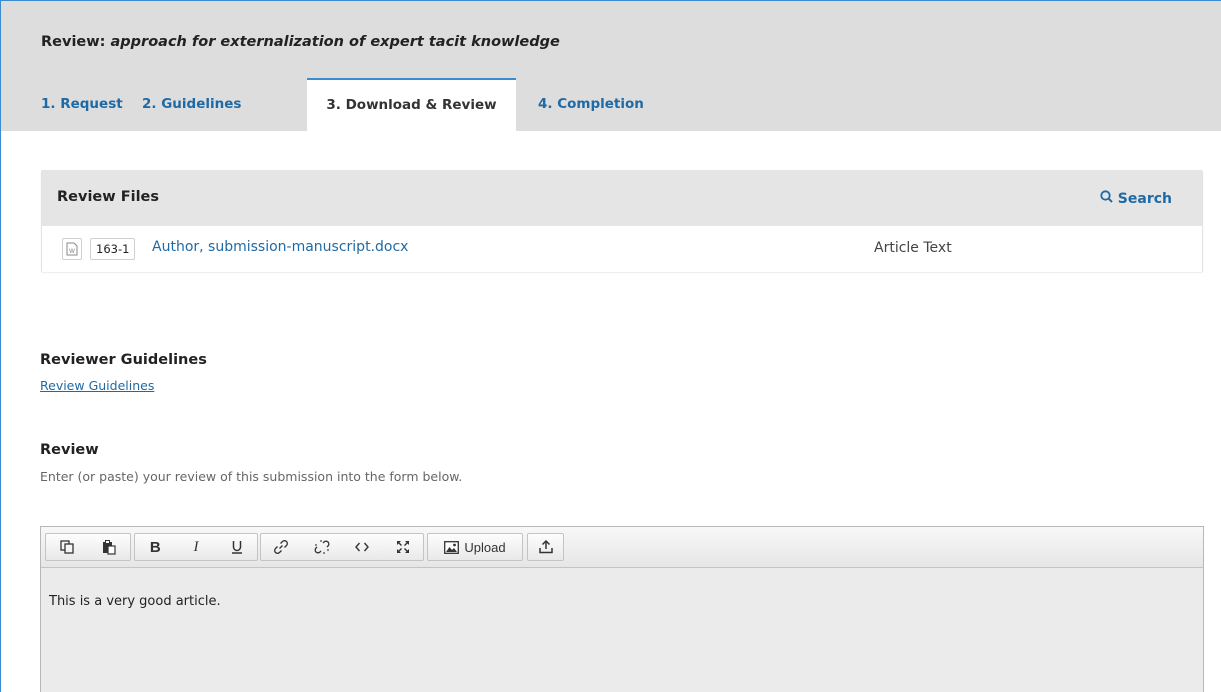 The image size is (1221, 692). I want to click on unlink-icon, so click(322, 547).